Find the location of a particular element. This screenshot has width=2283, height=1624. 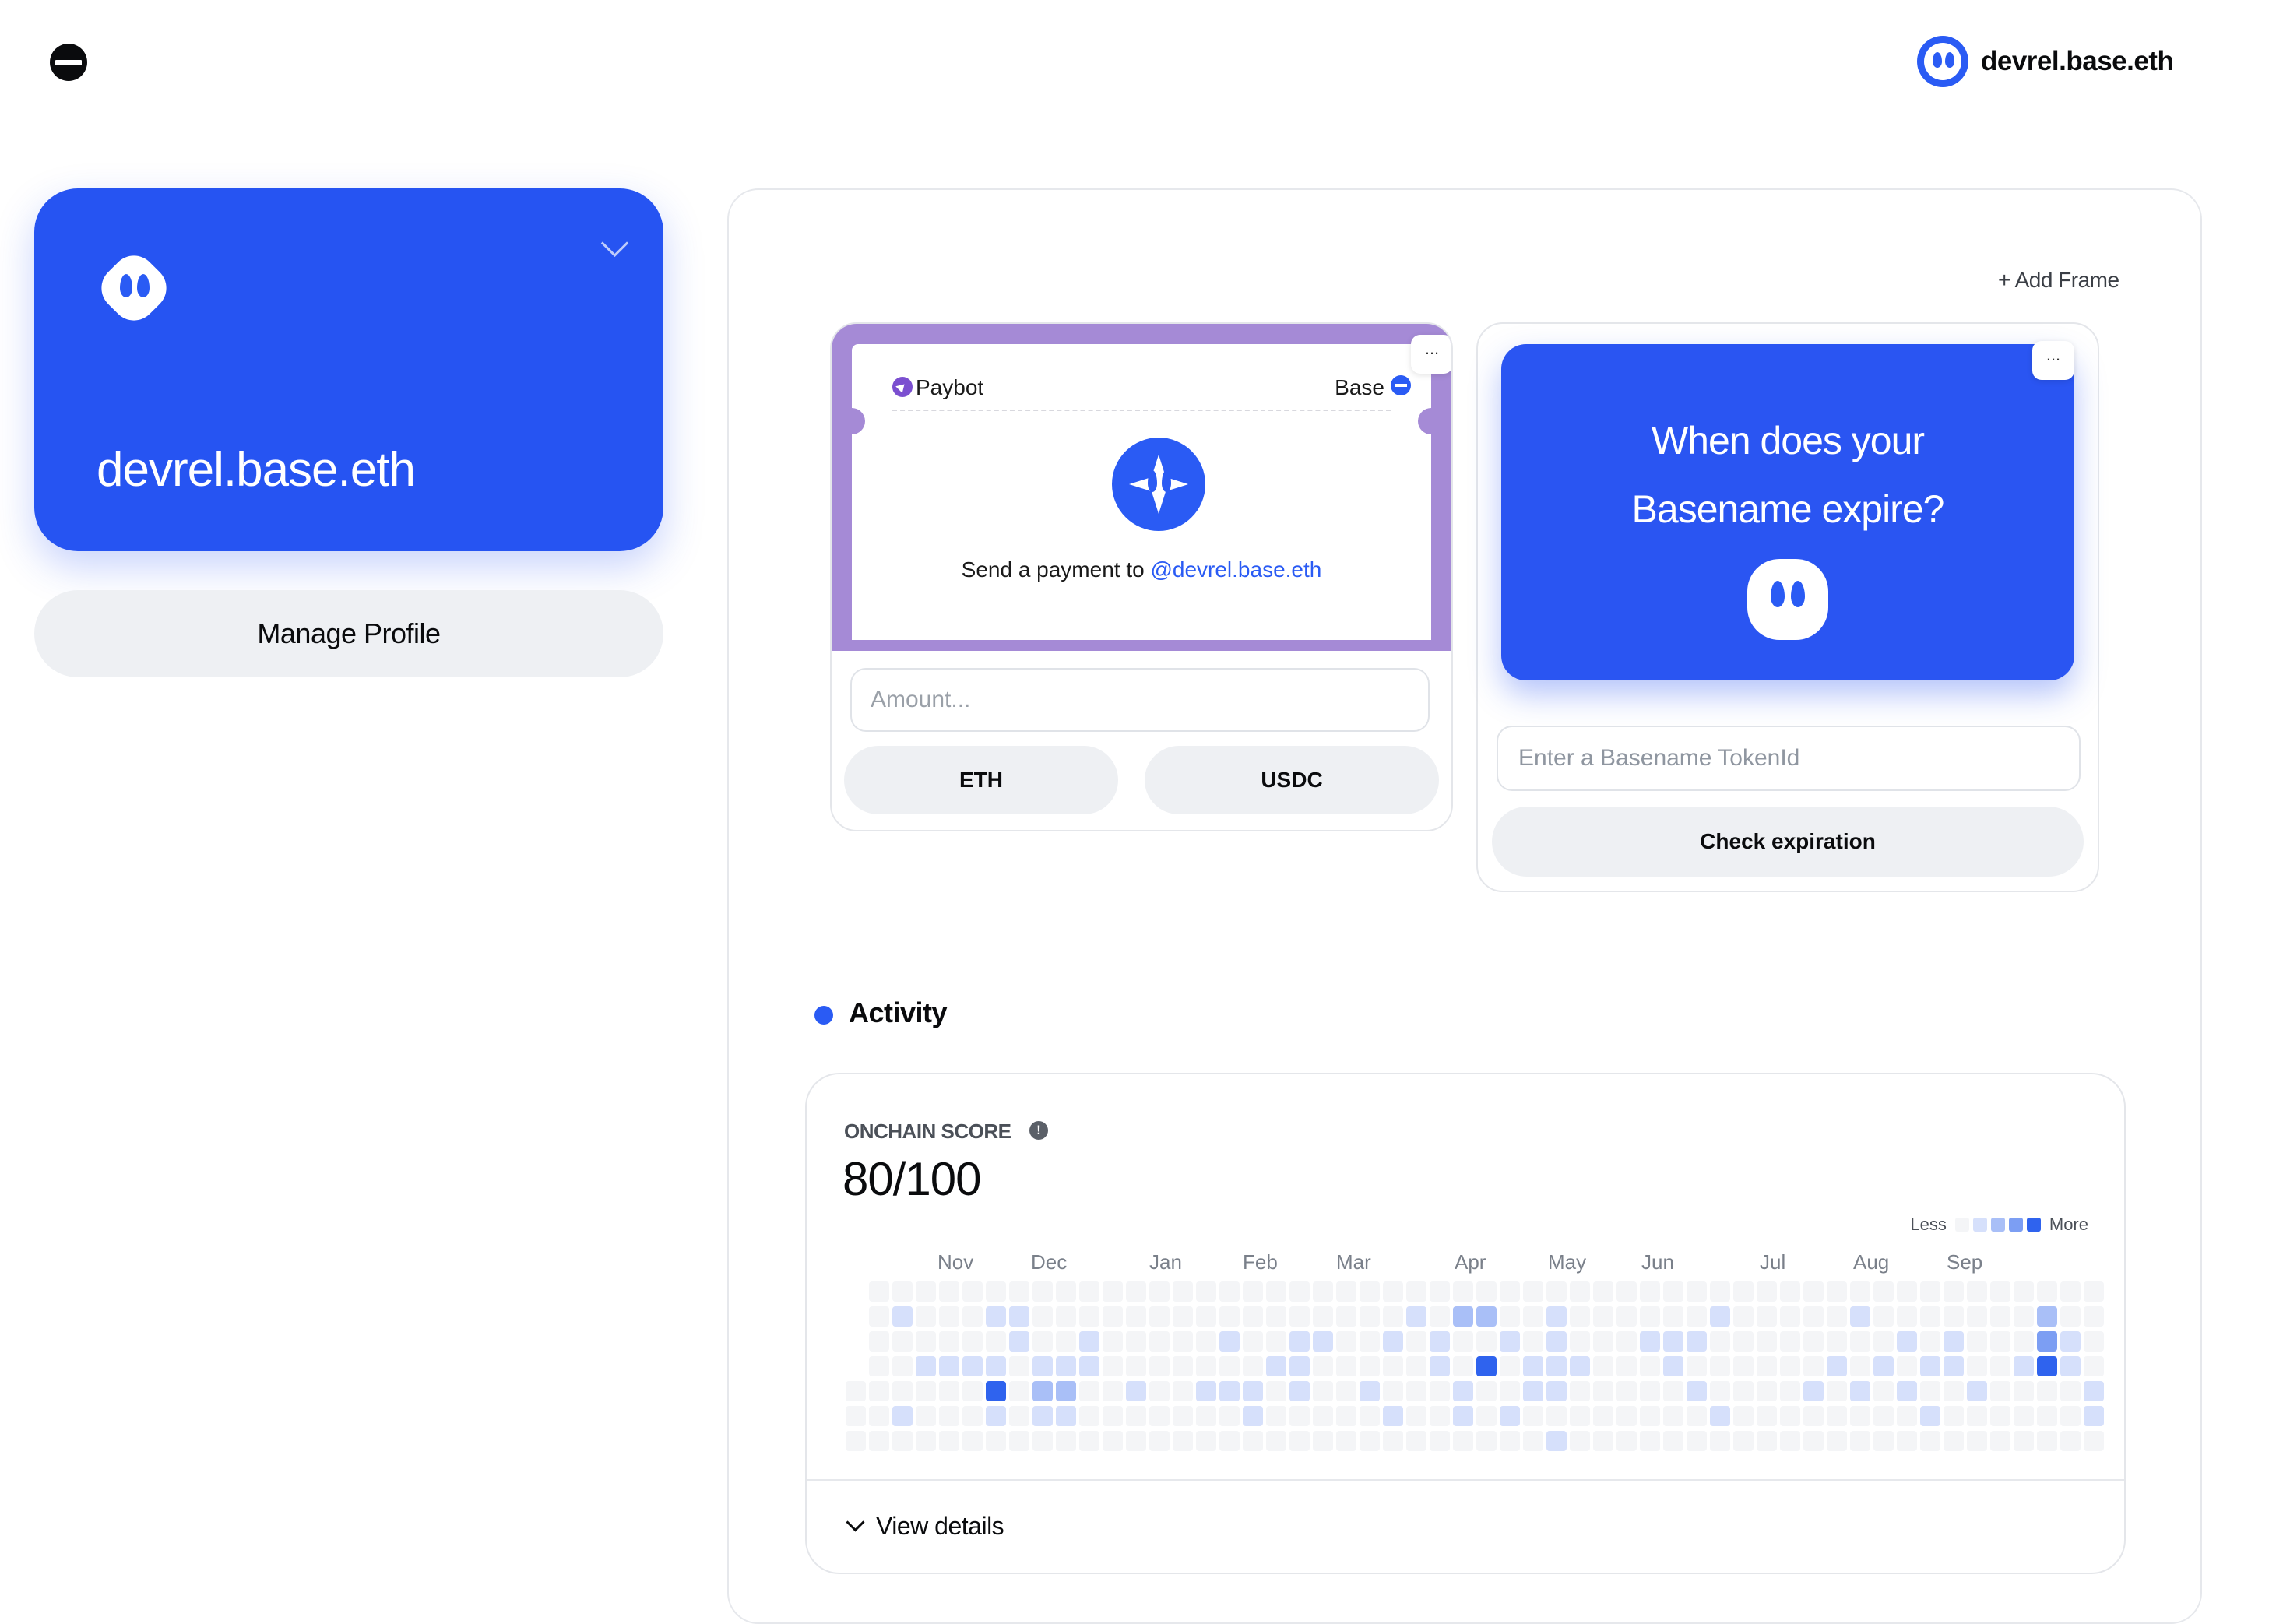

chevron-down-icon is located at coordinates (614, 244).